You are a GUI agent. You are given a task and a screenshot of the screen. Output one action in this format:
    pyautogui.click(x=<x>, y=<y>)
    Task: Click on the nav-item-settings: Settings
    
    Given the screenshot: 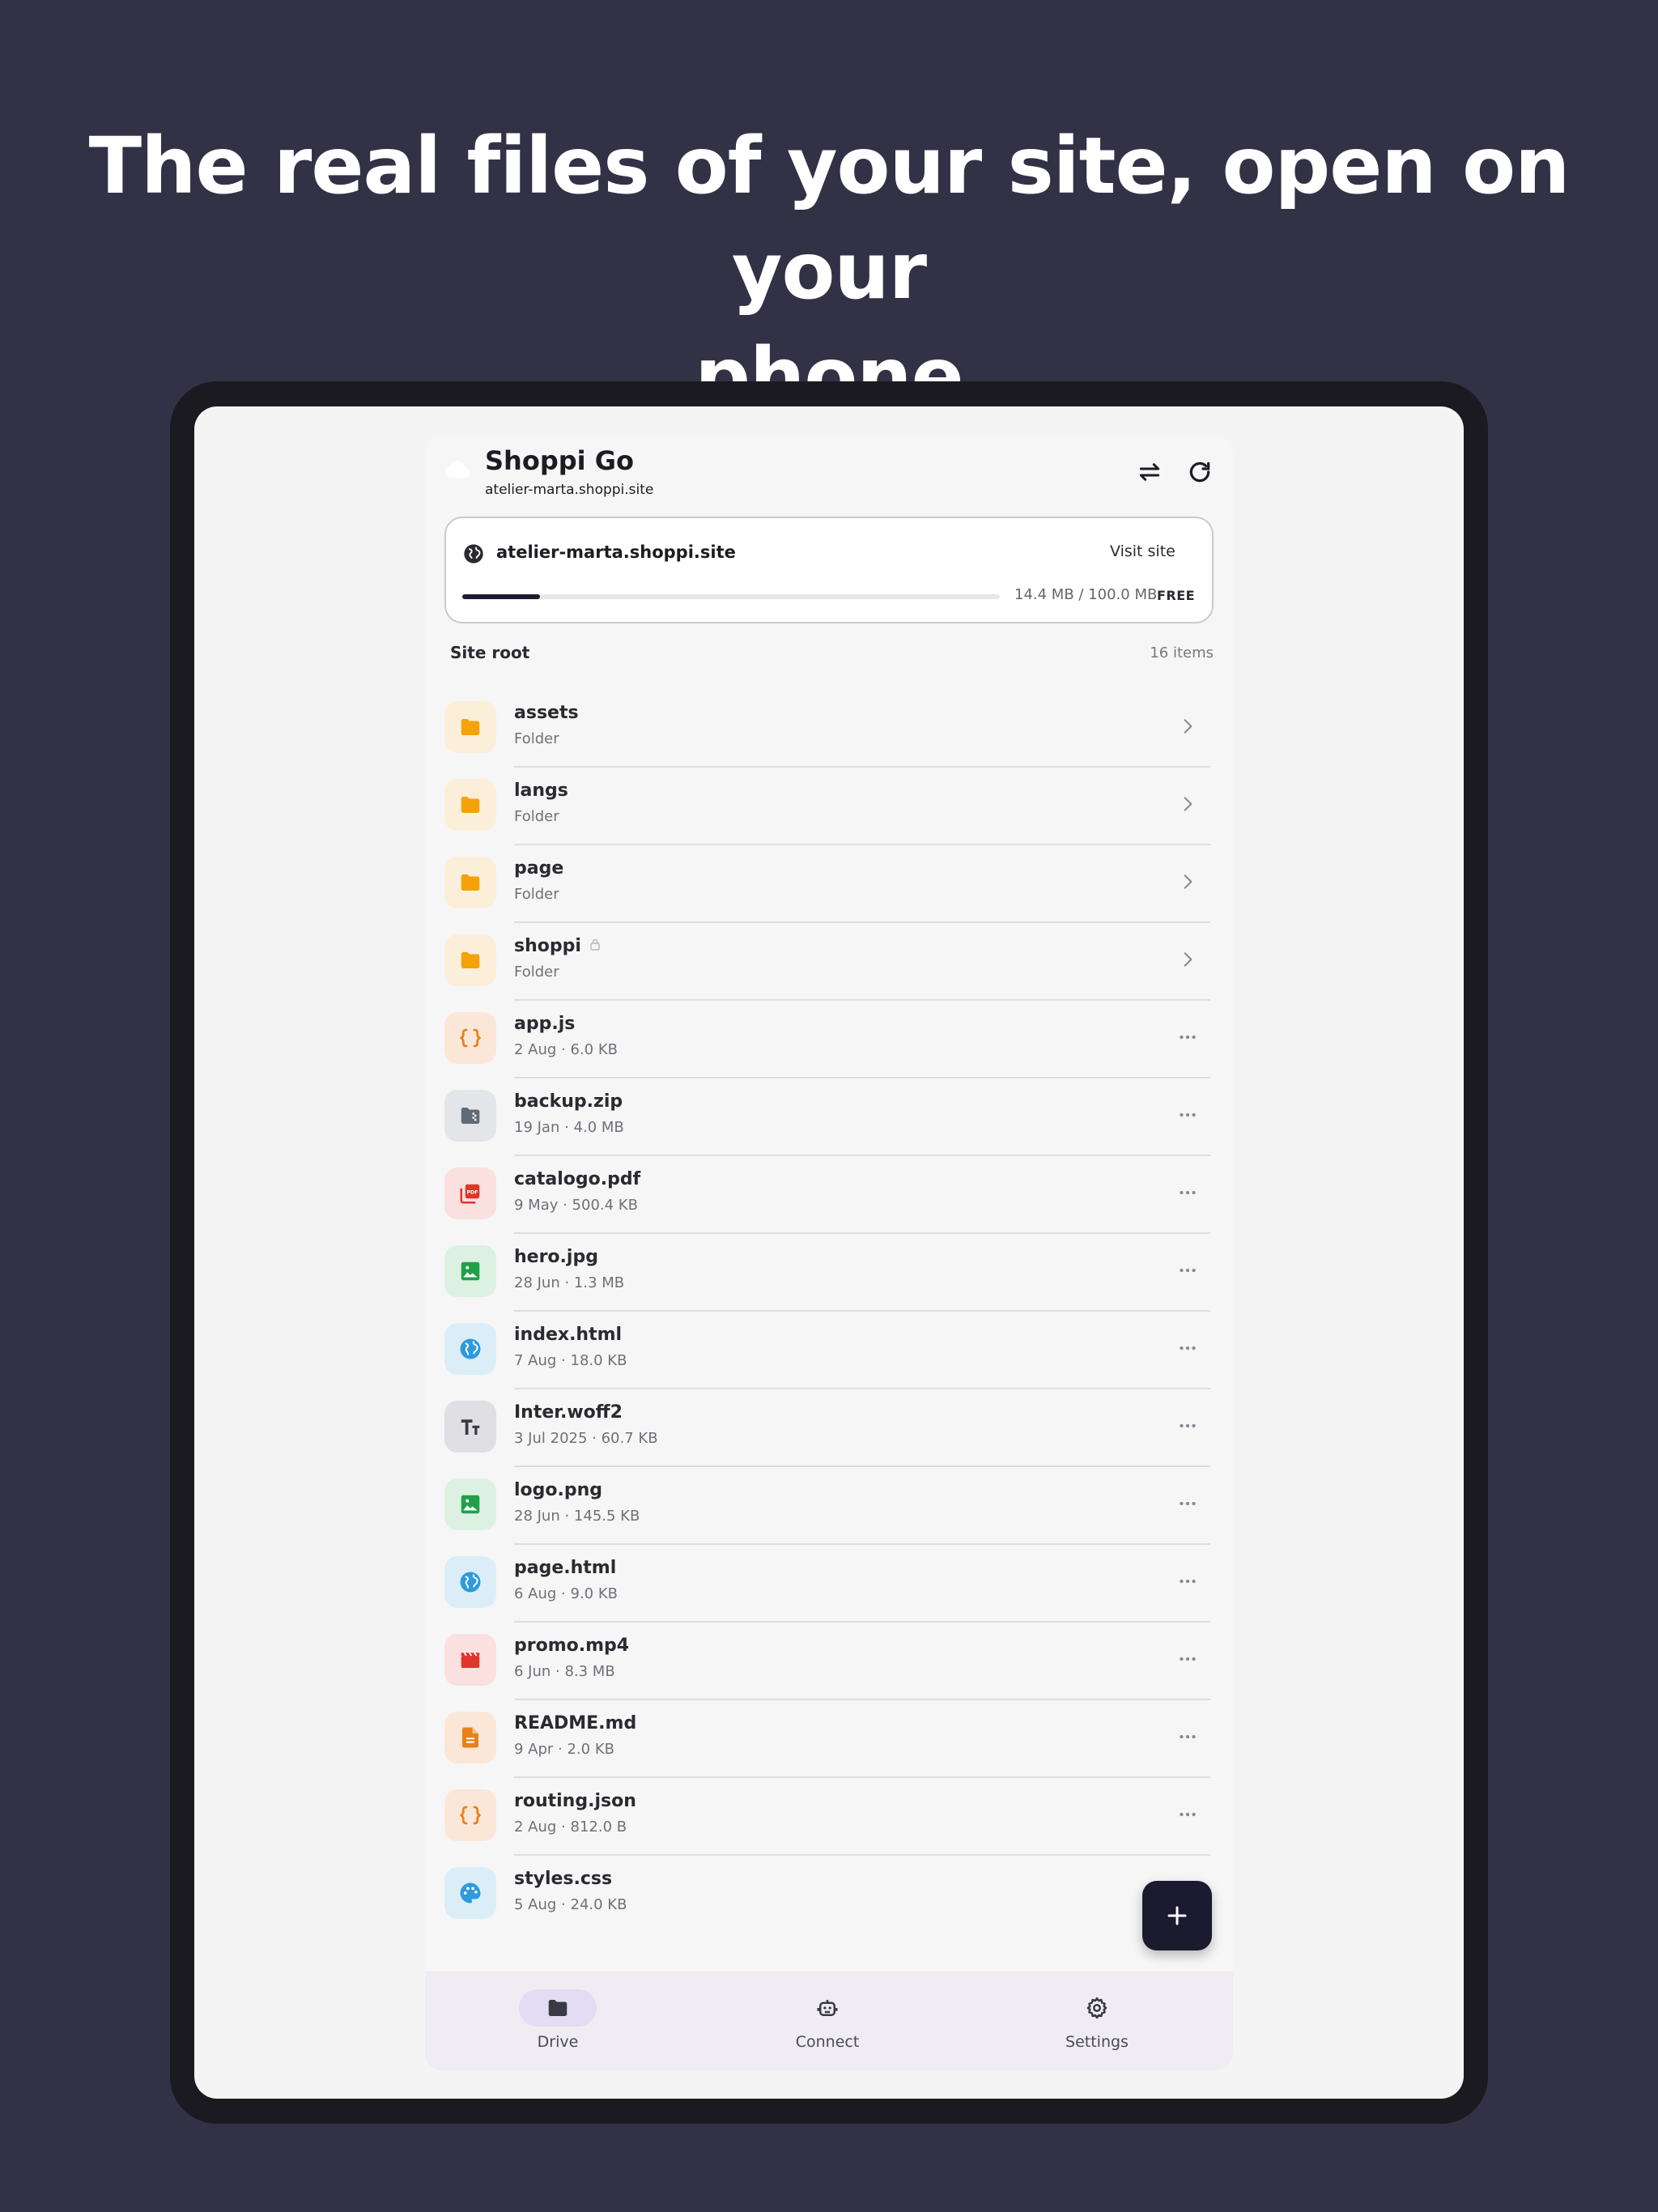 What is the action you would take?
    pyautogui.click(x=1097, y=2020)
    